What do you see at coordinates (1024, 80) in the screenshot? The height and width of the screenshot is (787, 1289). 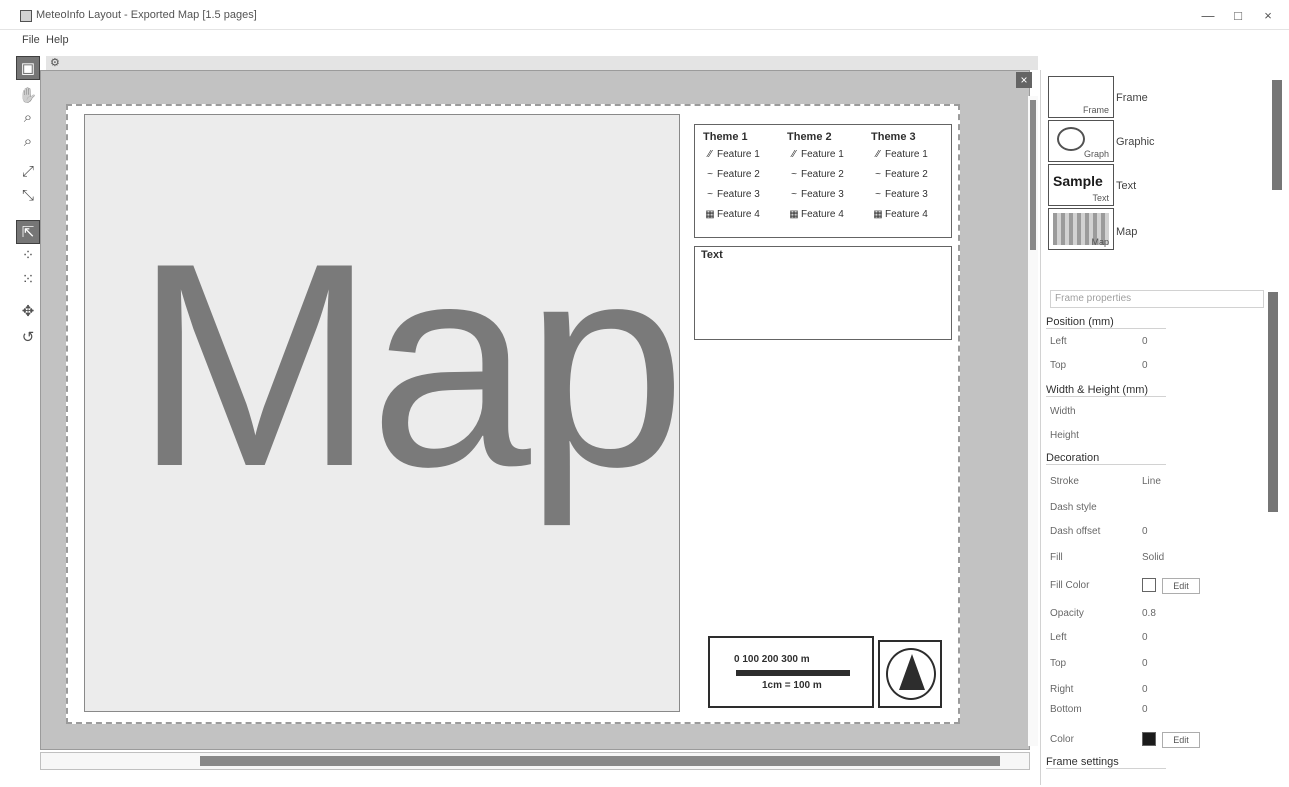 I see `close-tab-button: ×` at bounding box center [1024, 80].